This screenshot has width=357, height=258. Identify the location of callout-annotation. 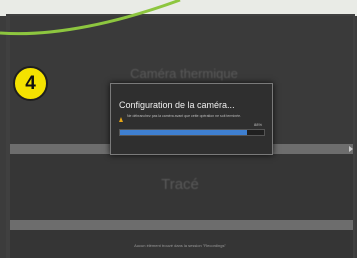
(90, 18).